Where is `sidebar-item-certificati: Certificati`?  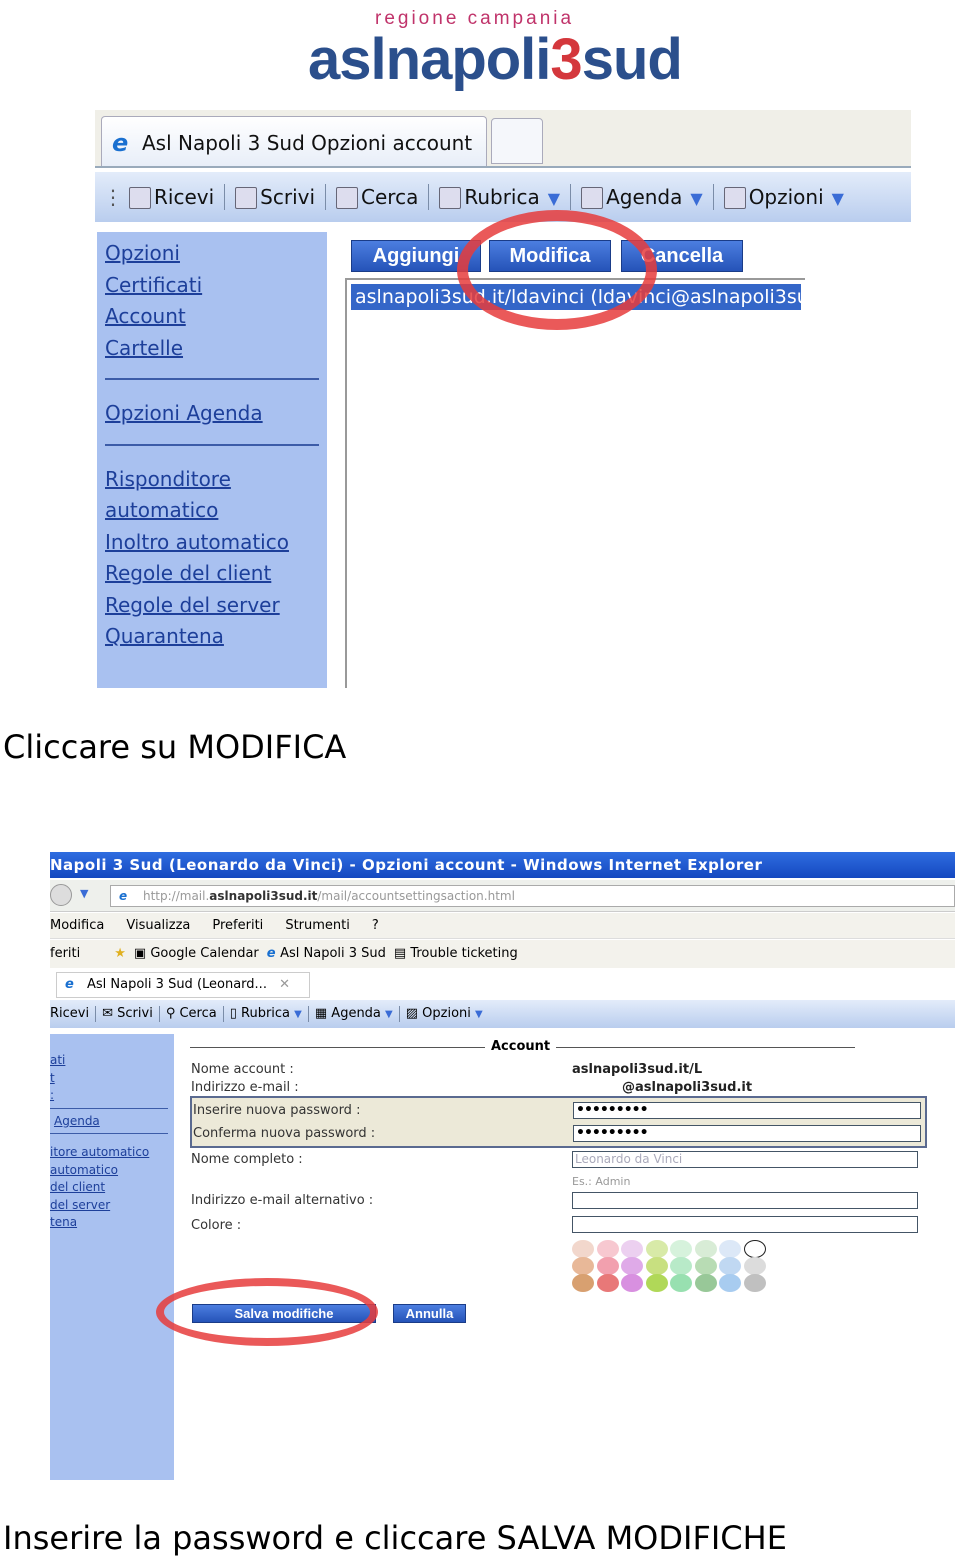 sidebar-item-certificati: Certificati is located at coordinates (212, 286).